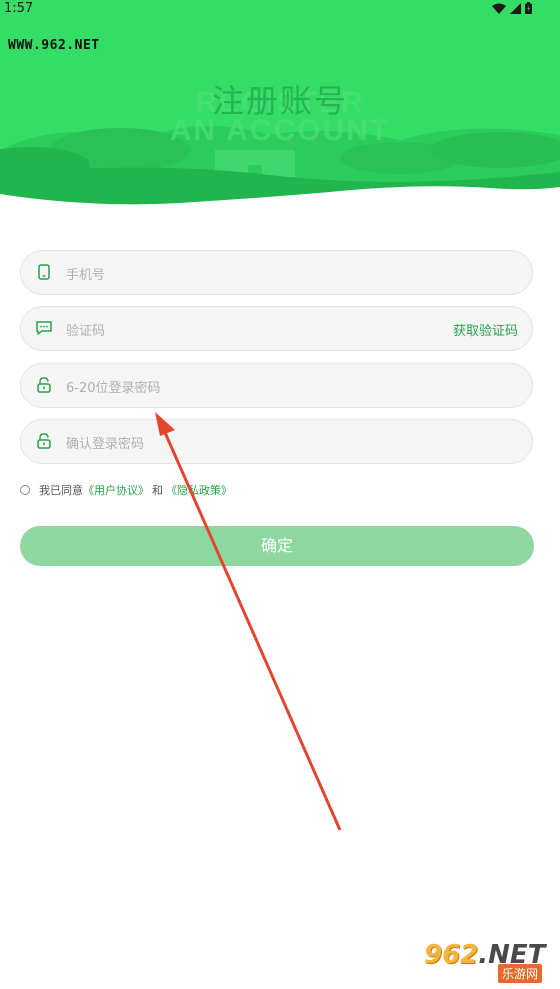 This screenshot has width=560, height=989. What do you see at coordinates (485, 329) in the screenshot?
I see `get-code-button: 获取验证码` at bounding box center [485, 329].